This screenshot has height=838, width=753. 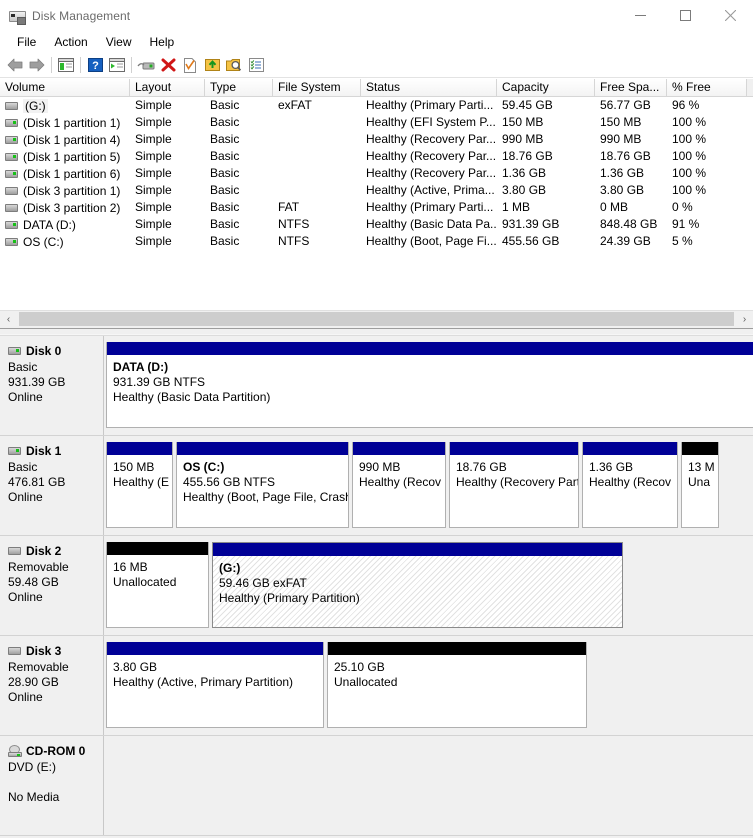 I want to click on column-header--free: % Free, so click(x=707, y=87).